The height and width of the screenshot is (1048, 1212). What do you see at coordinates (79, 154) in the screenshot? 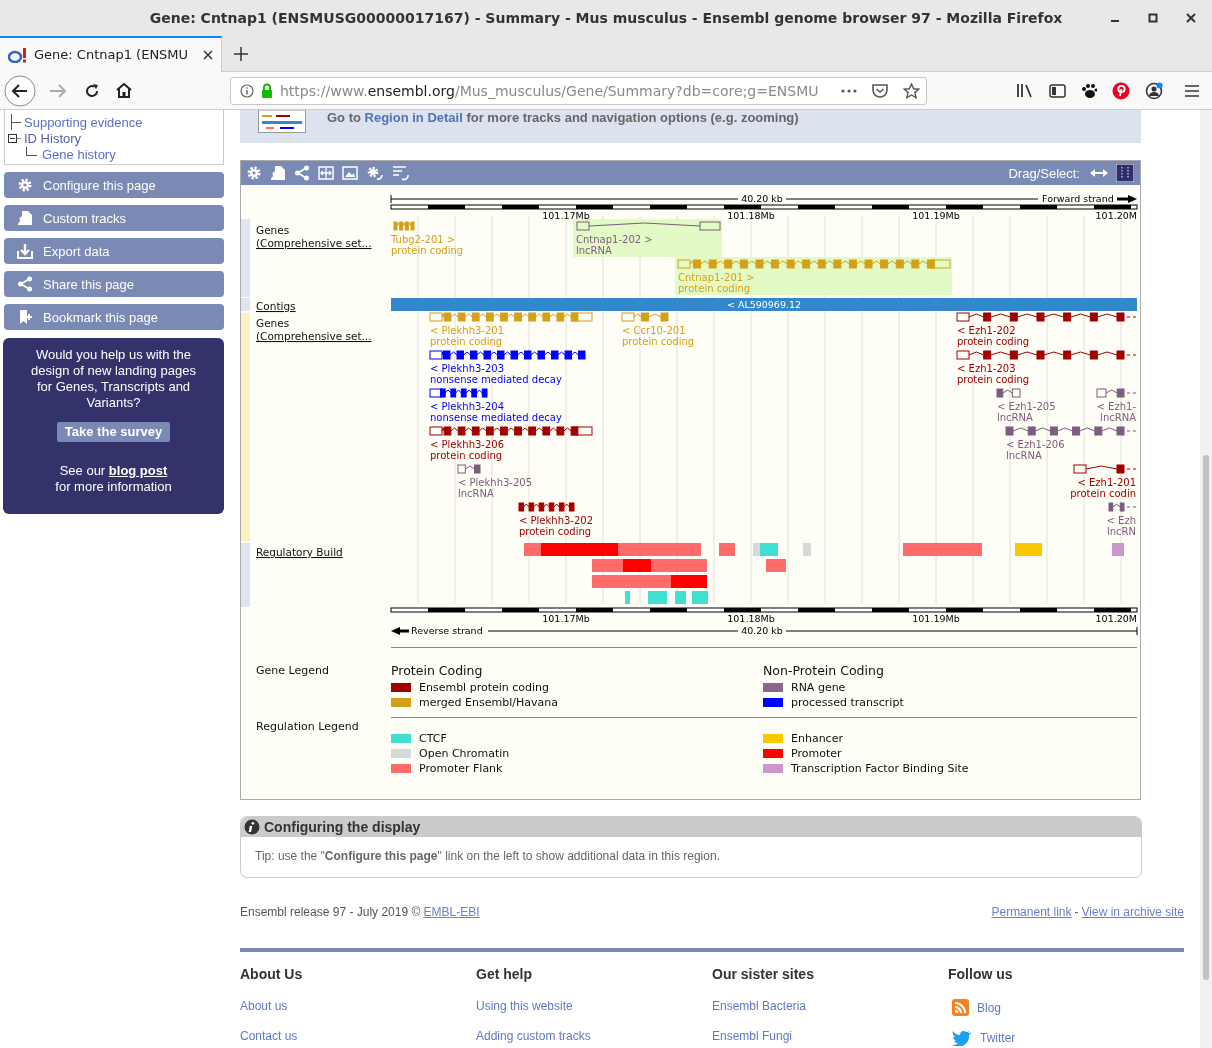
I see `tree-link: Gene history` at bounding box center [79, 154].